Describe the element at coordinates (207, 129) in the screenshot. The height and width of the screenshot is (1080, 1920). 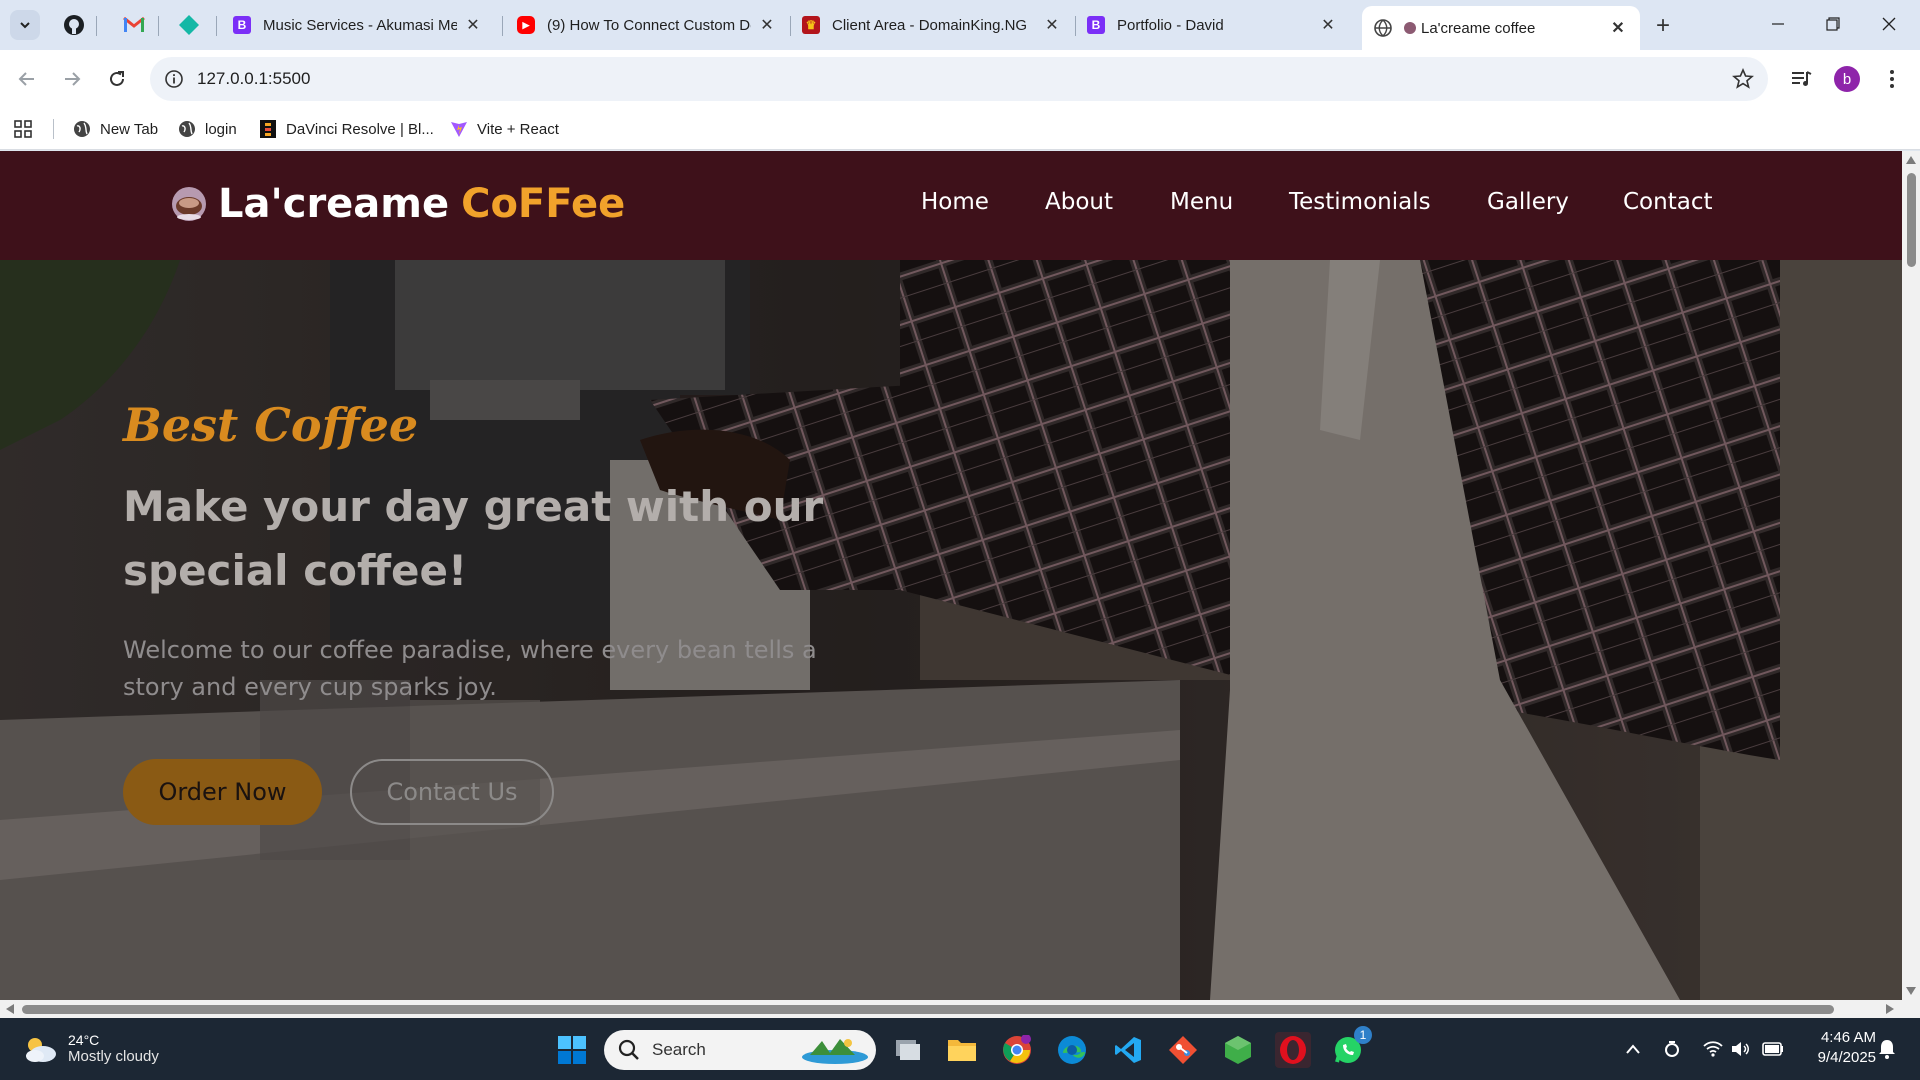
I see `bookmark-login: login` at that location.